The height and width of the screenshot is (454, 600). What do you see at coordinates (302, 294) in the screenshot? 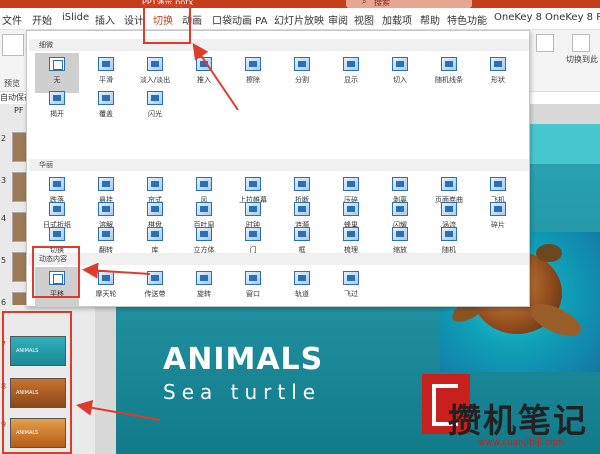
I see `transition-option-label: 轨道` at bounding box center [302, 294].